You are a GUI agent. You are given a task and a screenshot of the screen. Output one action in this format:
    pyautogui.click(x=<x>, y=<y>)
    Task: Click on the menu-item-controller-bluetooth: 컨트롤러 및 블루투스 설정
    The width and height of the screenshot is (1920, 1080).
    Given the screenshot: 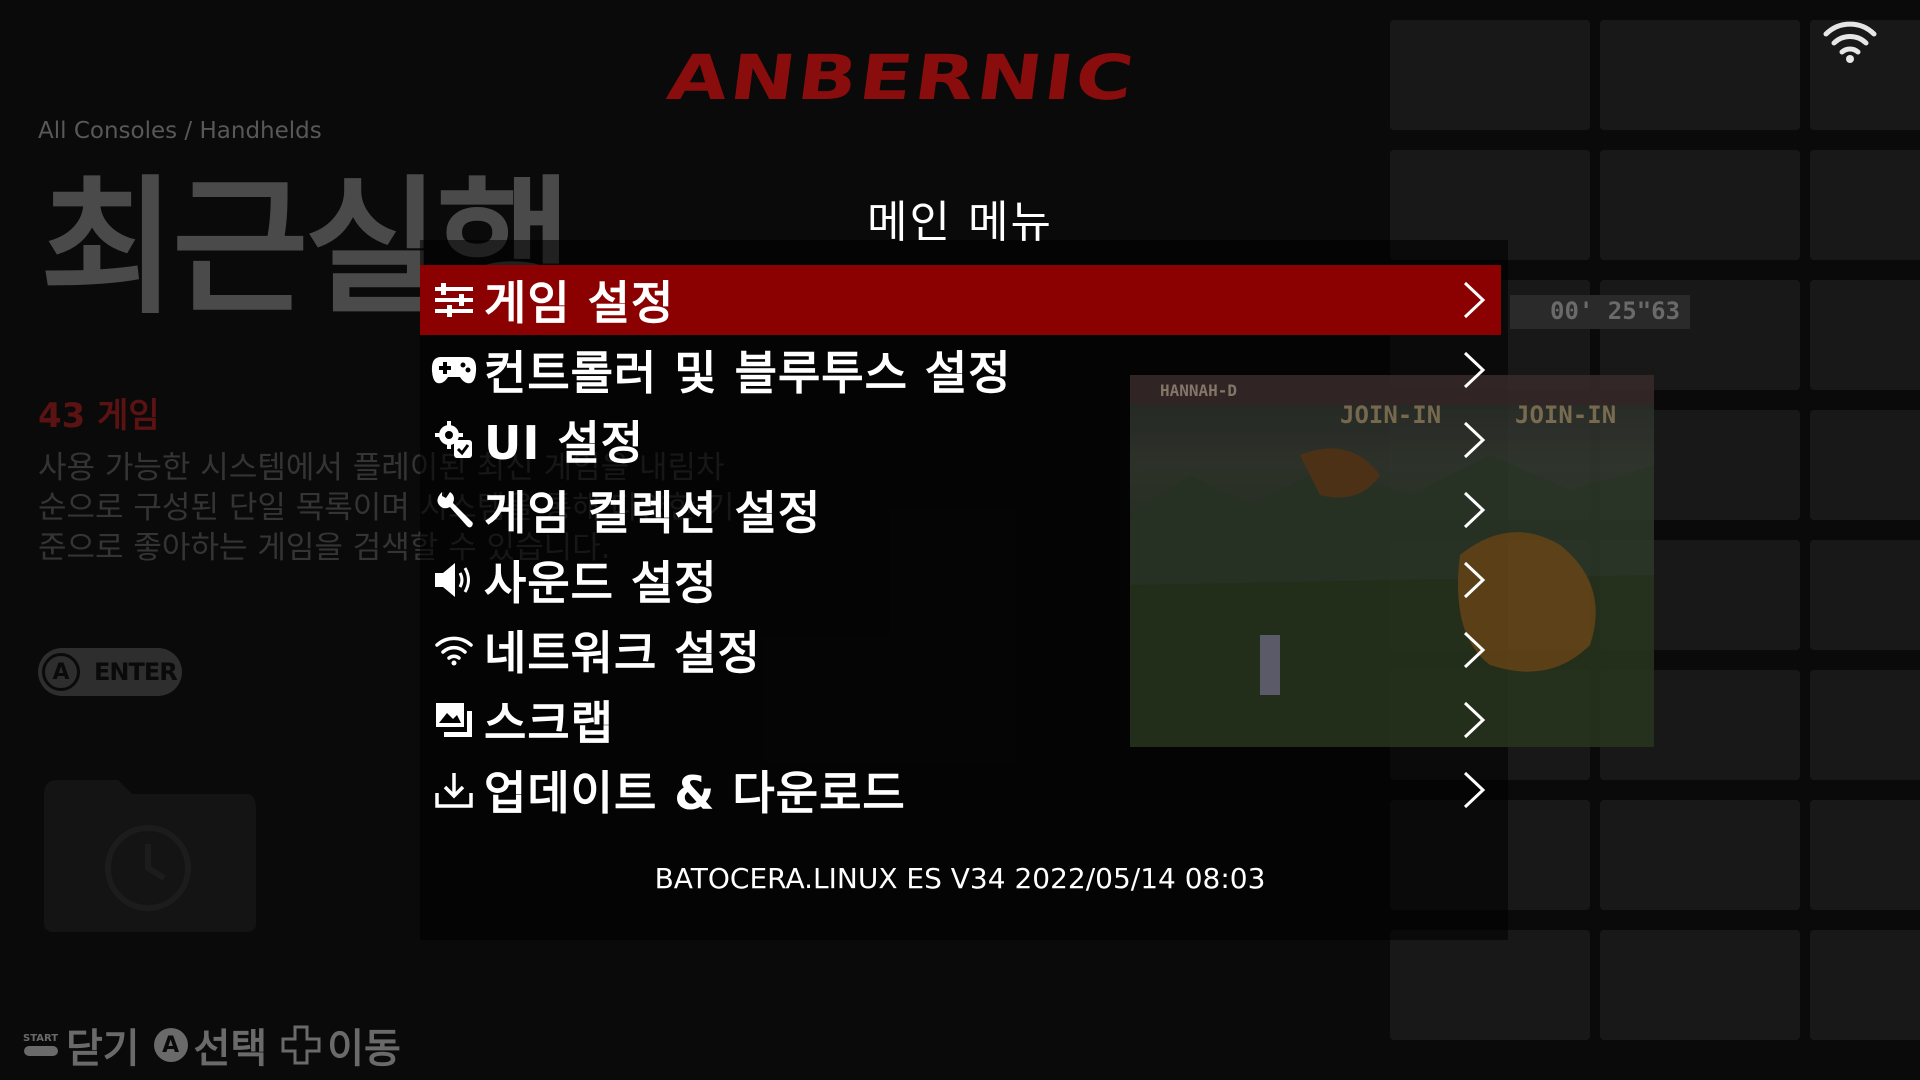 What is the action you would take?
    pyautogui.click(x=960, y=370)
    